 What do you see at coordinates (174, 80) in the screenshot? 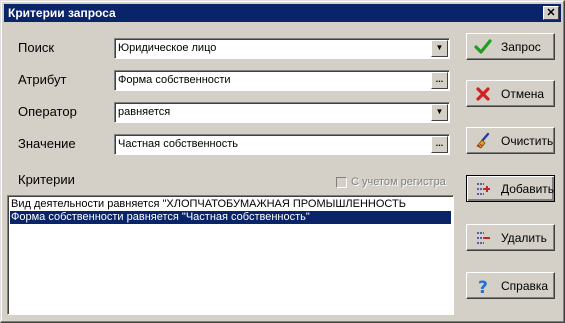
I see `attribute-field-value: Форма собственности` at bounding box center [174, 80].